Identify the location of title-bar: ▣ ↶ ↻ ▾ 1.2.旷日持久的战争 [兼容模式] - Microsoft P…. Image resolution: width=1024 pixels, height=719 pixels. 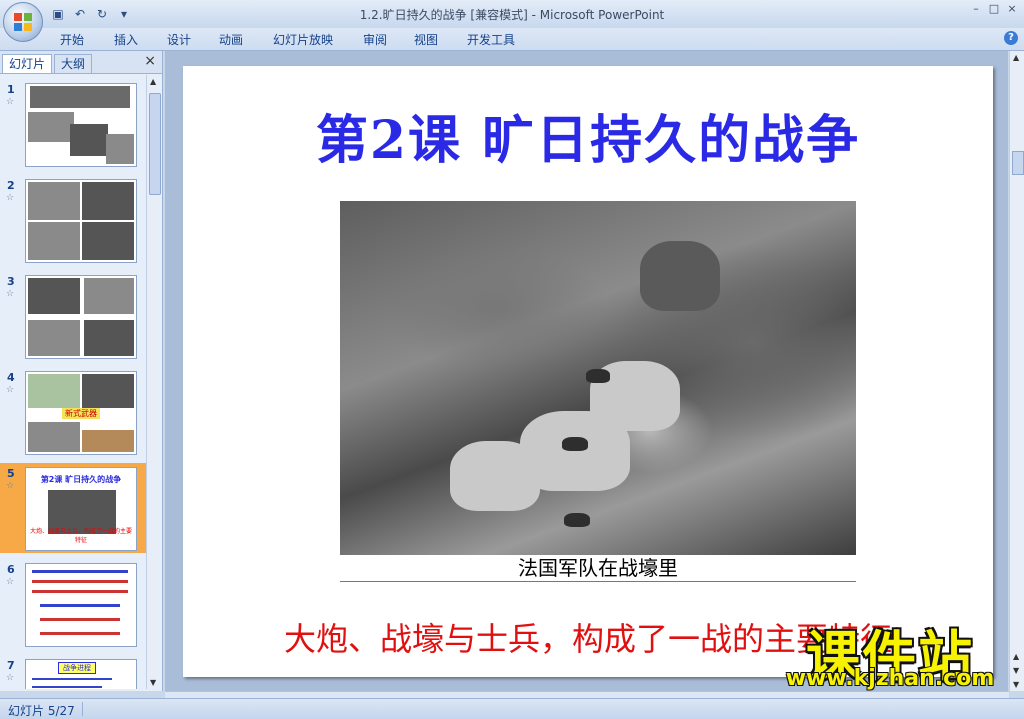
(512, 14).